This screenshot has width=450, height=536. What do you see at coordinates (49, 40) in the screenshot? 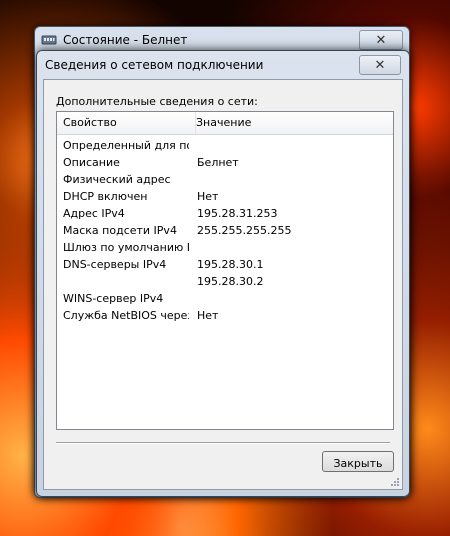
I see `network-icon` at bounding box center [49, 40].